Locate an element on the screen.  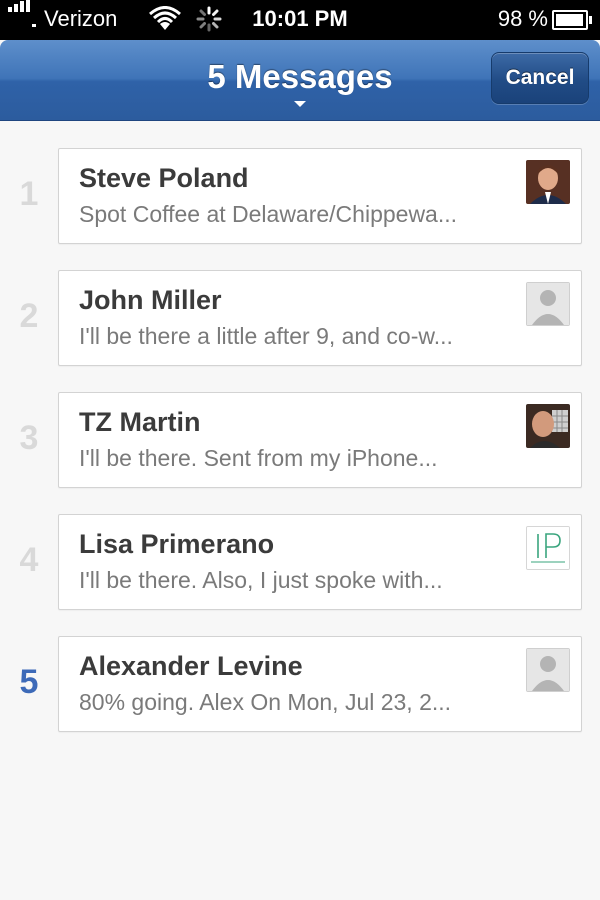
row-number: 1 is located at coordinates (29, 194).